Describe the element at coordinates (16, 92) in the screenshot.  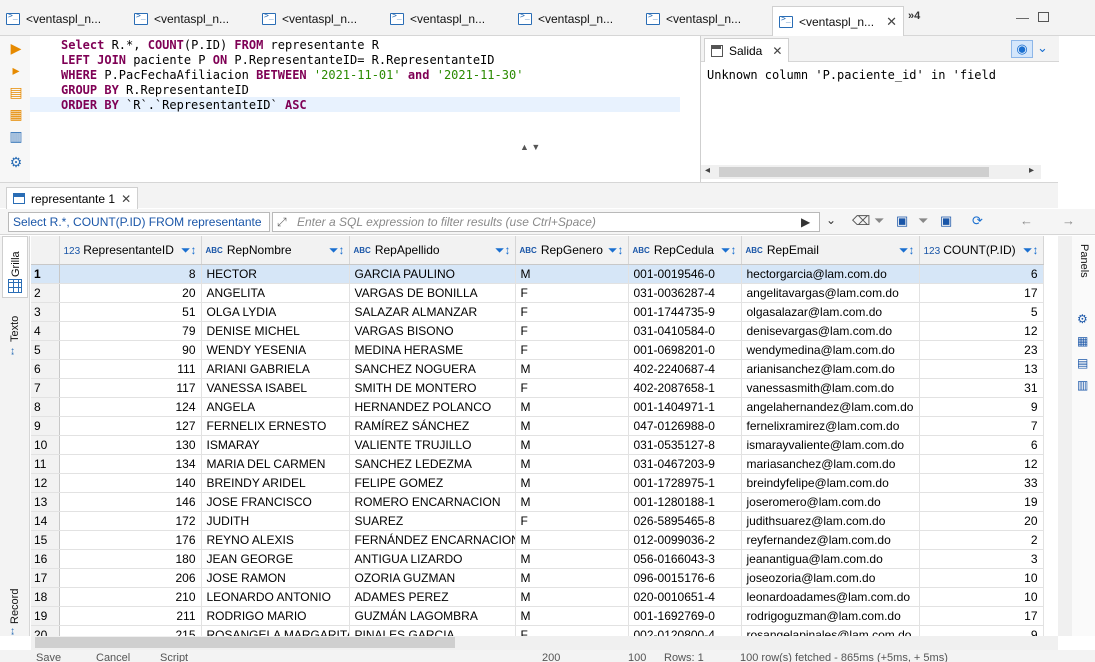
I see `execute-script-icon: ▤` at that location.